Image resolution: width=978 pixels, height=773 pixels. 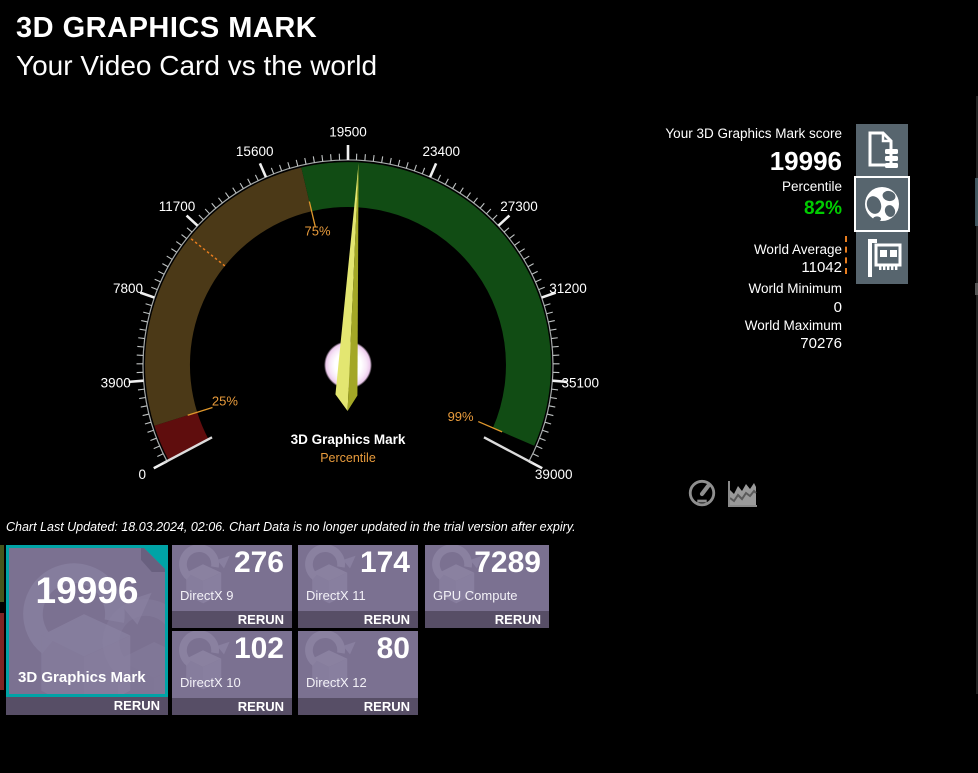 What do you see at coordinates (358, 586) in the screenshot?
I see `tile-directx-11: 174 DirectX 11 RERUN` at bounding box center [358, 586].